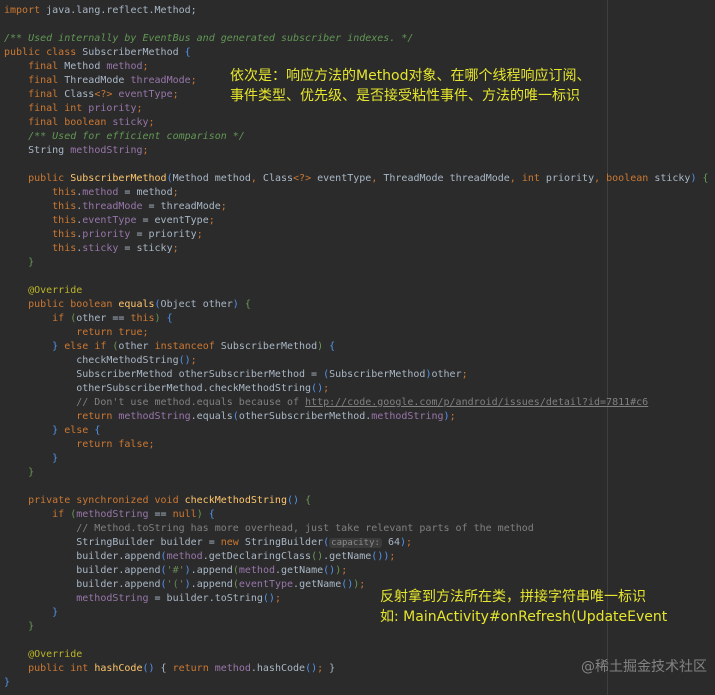 Image resolution: width=715 pixels, height=695 pixels. What do you see at coordinates (356, 137) in the screenshot?
I see `code-line: /** Used for efficient comparison */` at bounding box center [356, 137].